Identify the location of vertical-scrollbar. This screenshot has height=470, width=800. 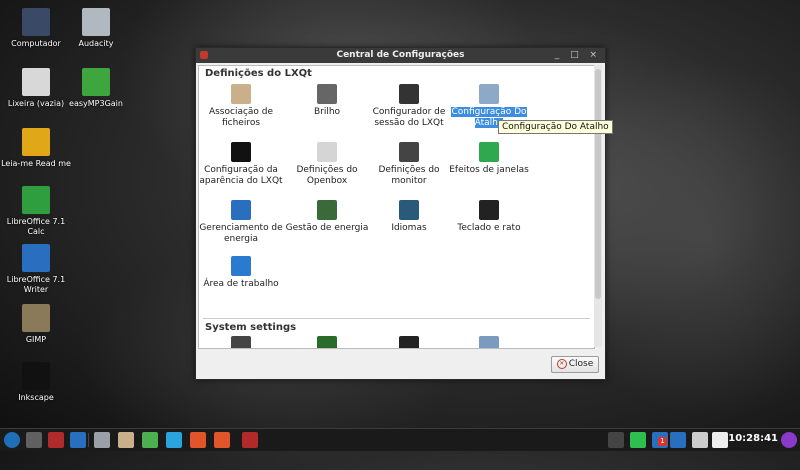
(598, 206).